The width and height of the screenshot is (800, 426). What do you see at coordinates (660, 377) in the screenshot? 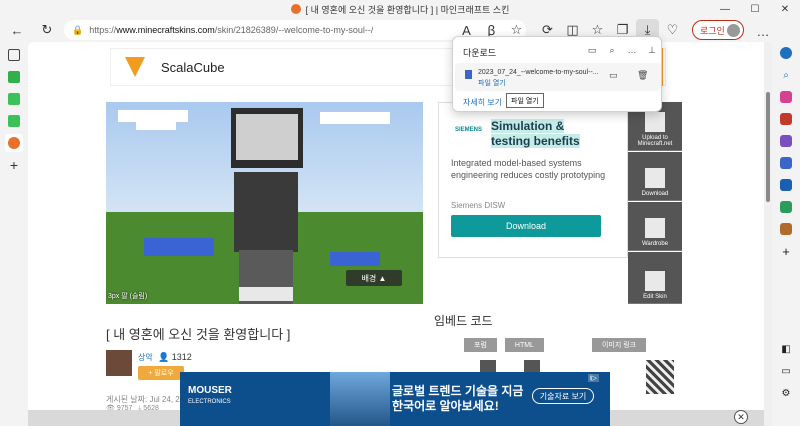
I see `embed-preview-image` at bounding box center [660, 377].